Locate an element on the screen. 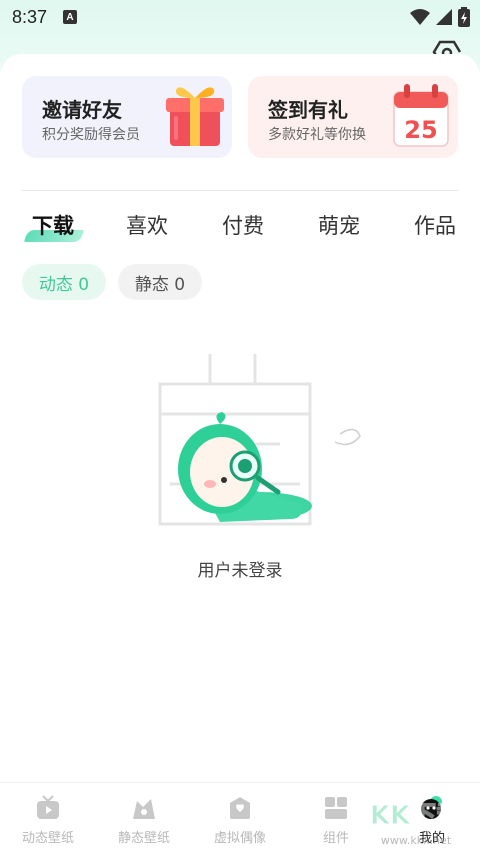  sign-in-reward-card: 签到有礼 多款好礼等你换 25 is located at coordinates (353, 117).